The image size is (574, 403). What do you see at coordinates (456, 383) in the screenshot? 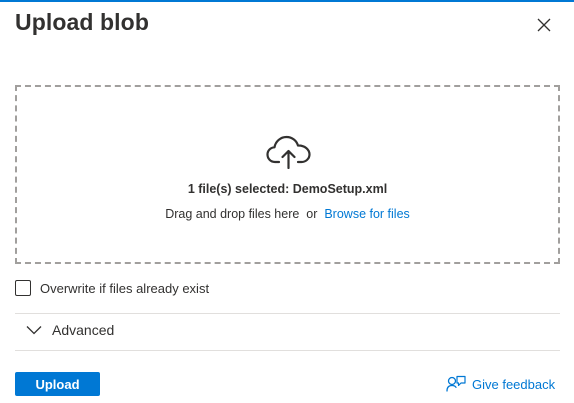
I see `feedback-icon` at bounding box center [456, 383].